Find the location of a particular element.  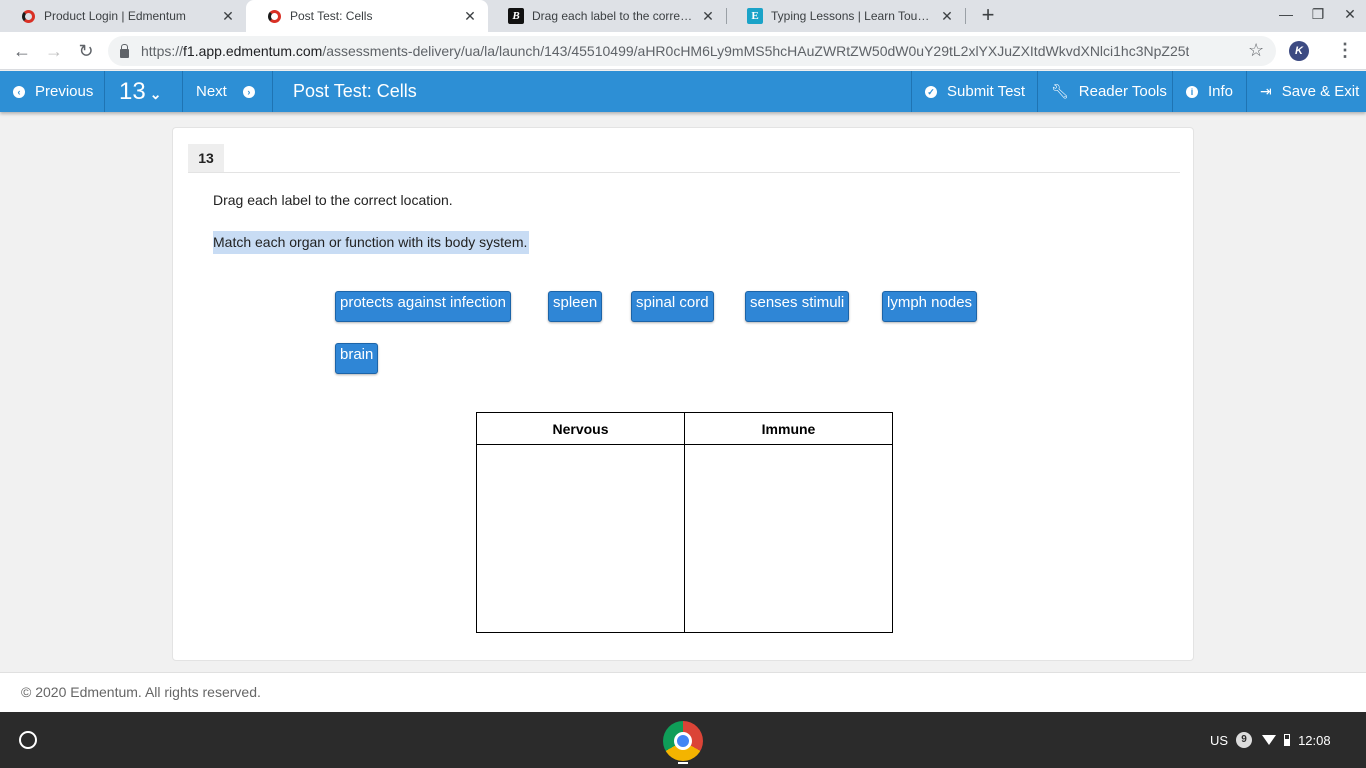

drag-label-protects-against-infection: protects against infection is located at coordinates (423, 306).